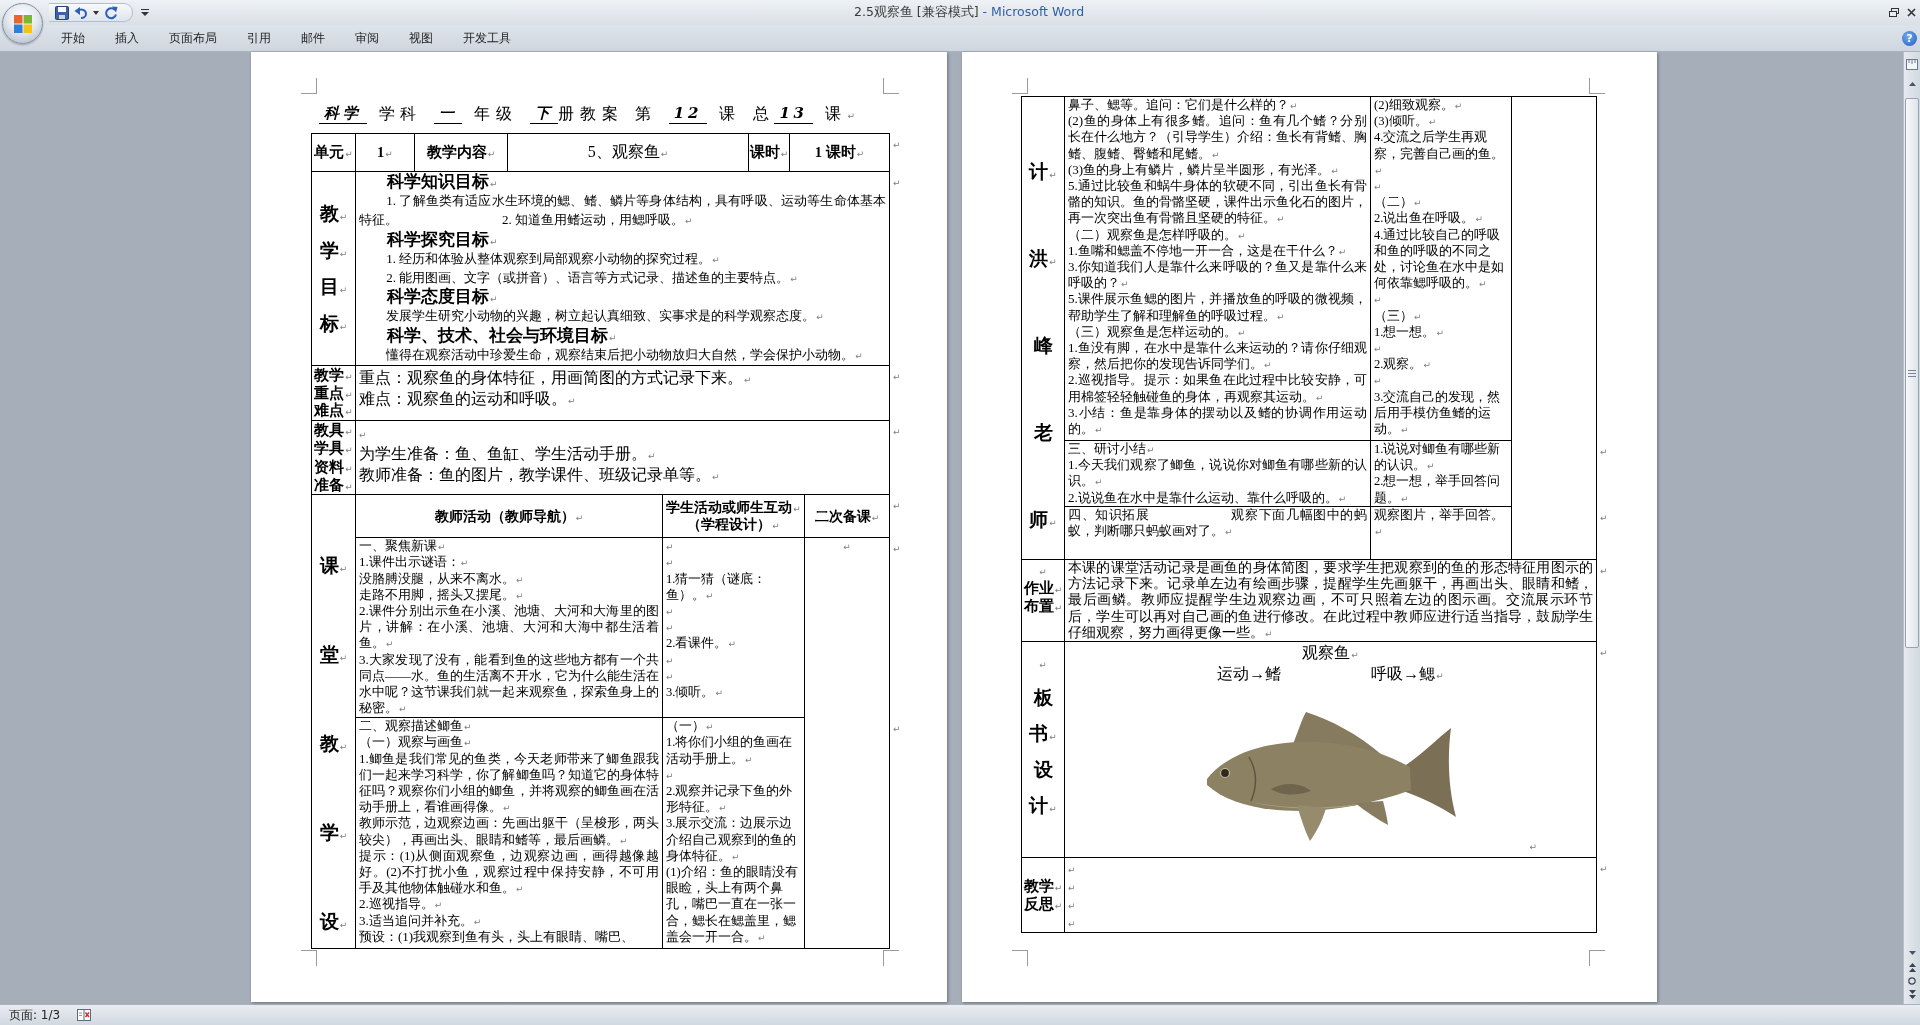 This screenshot has height=1025, width=1920. Describe the element at coordinates (1043, 734) in the screenshot. I see `row-label: 书↵` at that location.